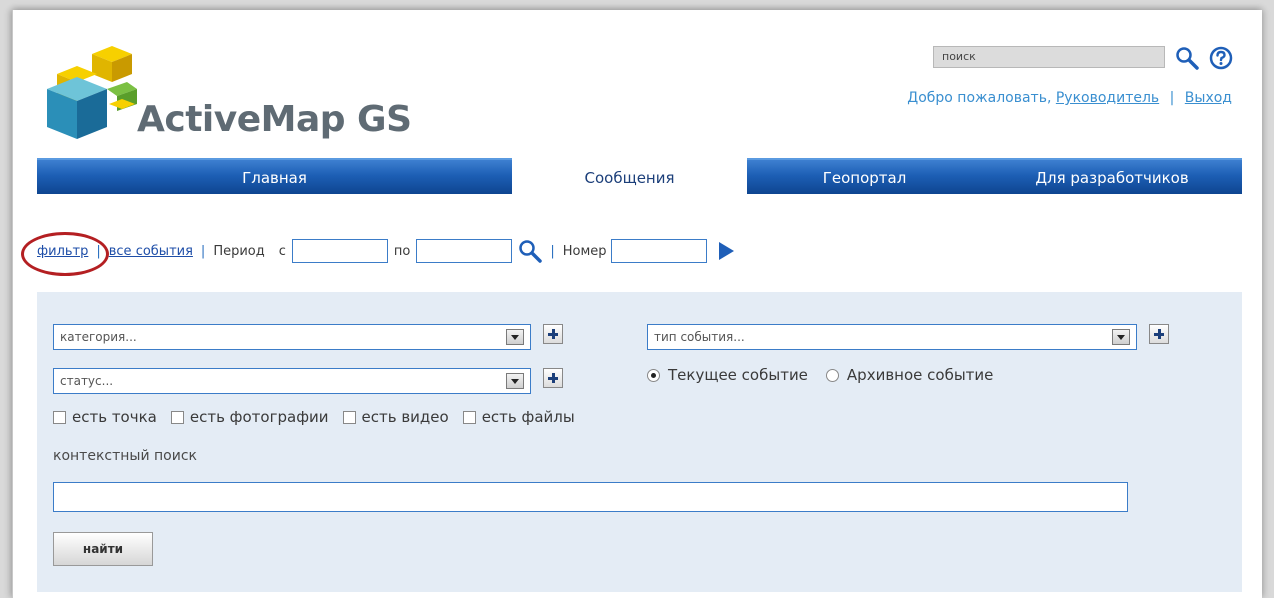 Image resolution: width=1274 pixels, height=598 pixels. I want to click on event-state-radios: Текущее событие Архивное событие, so click(820, 375).